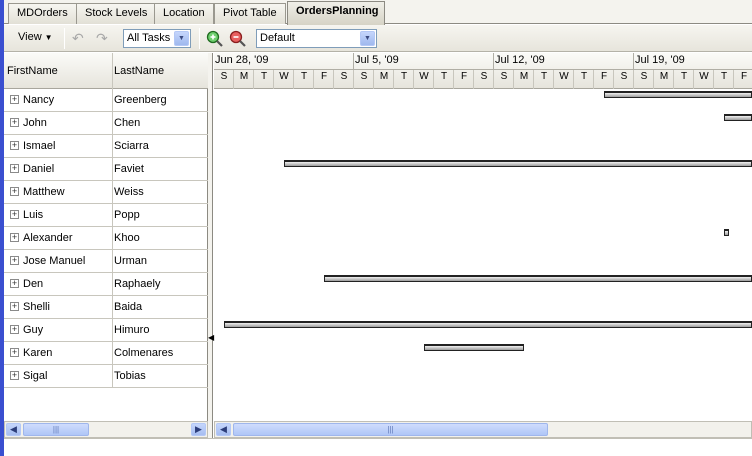 The height and width of the screenshot is (456, 752). I want to click on column-header-lastname: LastName, so click(139, 71).